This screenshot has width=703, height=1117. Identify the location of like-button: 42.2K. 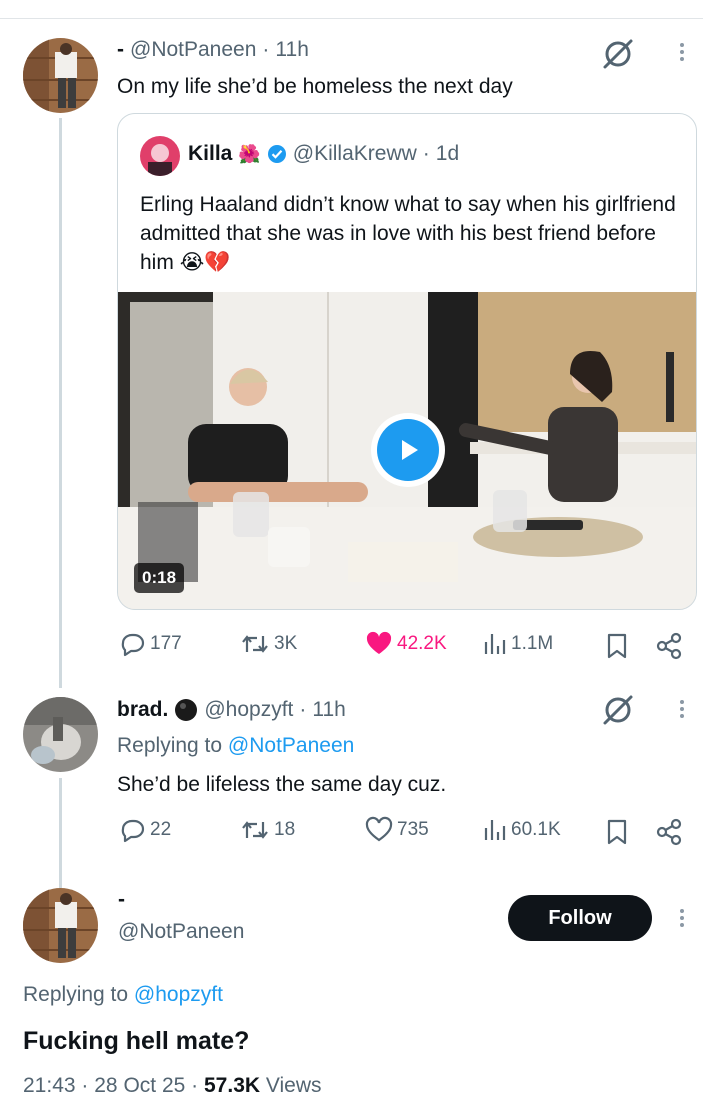
(406, 644).